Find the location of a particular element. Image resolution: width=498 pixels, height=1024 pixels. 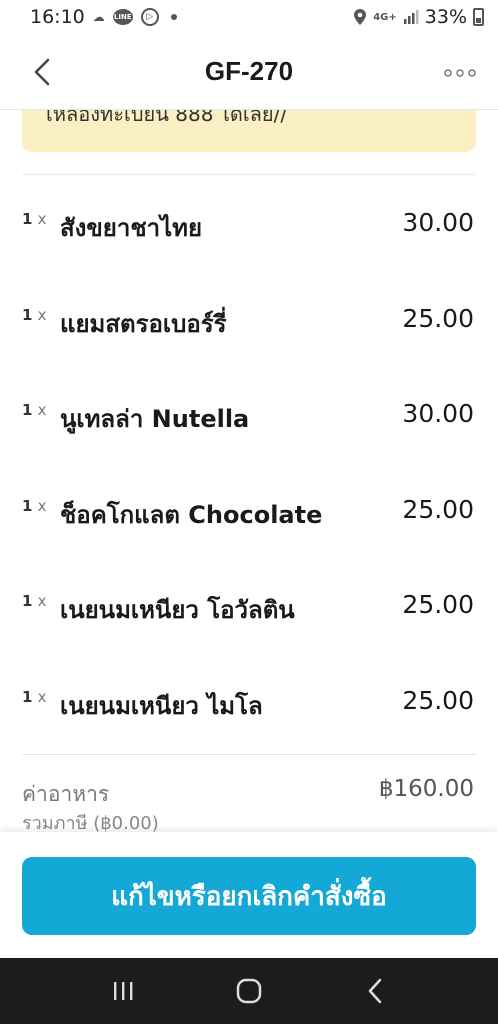

home-button is located at coordinates (249, 991).